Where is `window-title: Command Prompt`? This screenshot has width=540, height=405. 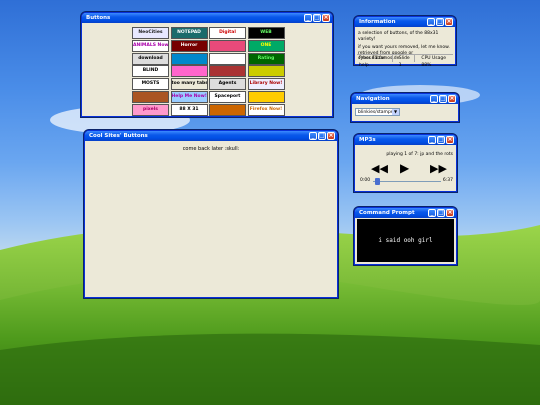 window-title: Command Prompt is located at coordinates (387, 213).